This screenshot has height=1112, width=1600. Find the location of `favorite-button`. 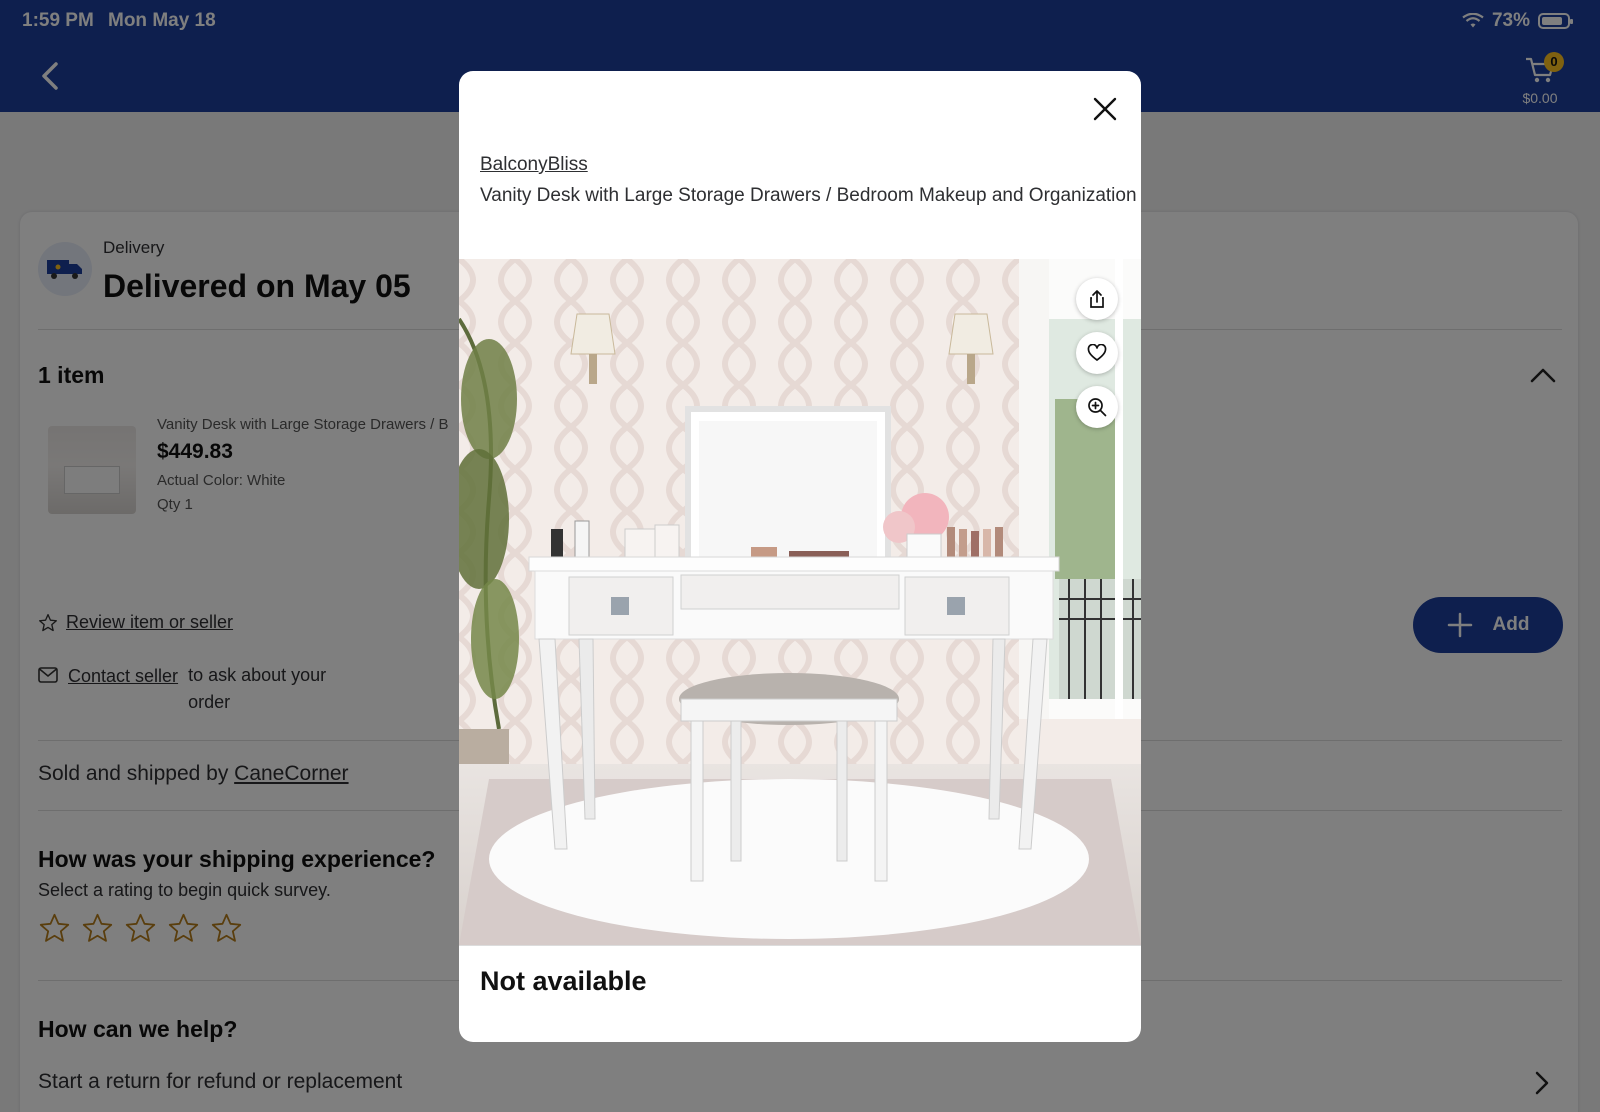

favorite-button is located at coordinates (1097, 353).